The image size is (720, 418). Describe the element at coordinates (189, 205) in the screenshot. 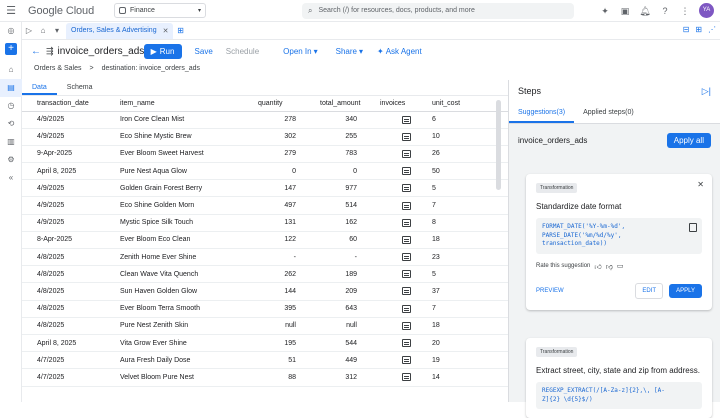

I see `cell-item-name: Eco Shine Golden Morn` at that location.